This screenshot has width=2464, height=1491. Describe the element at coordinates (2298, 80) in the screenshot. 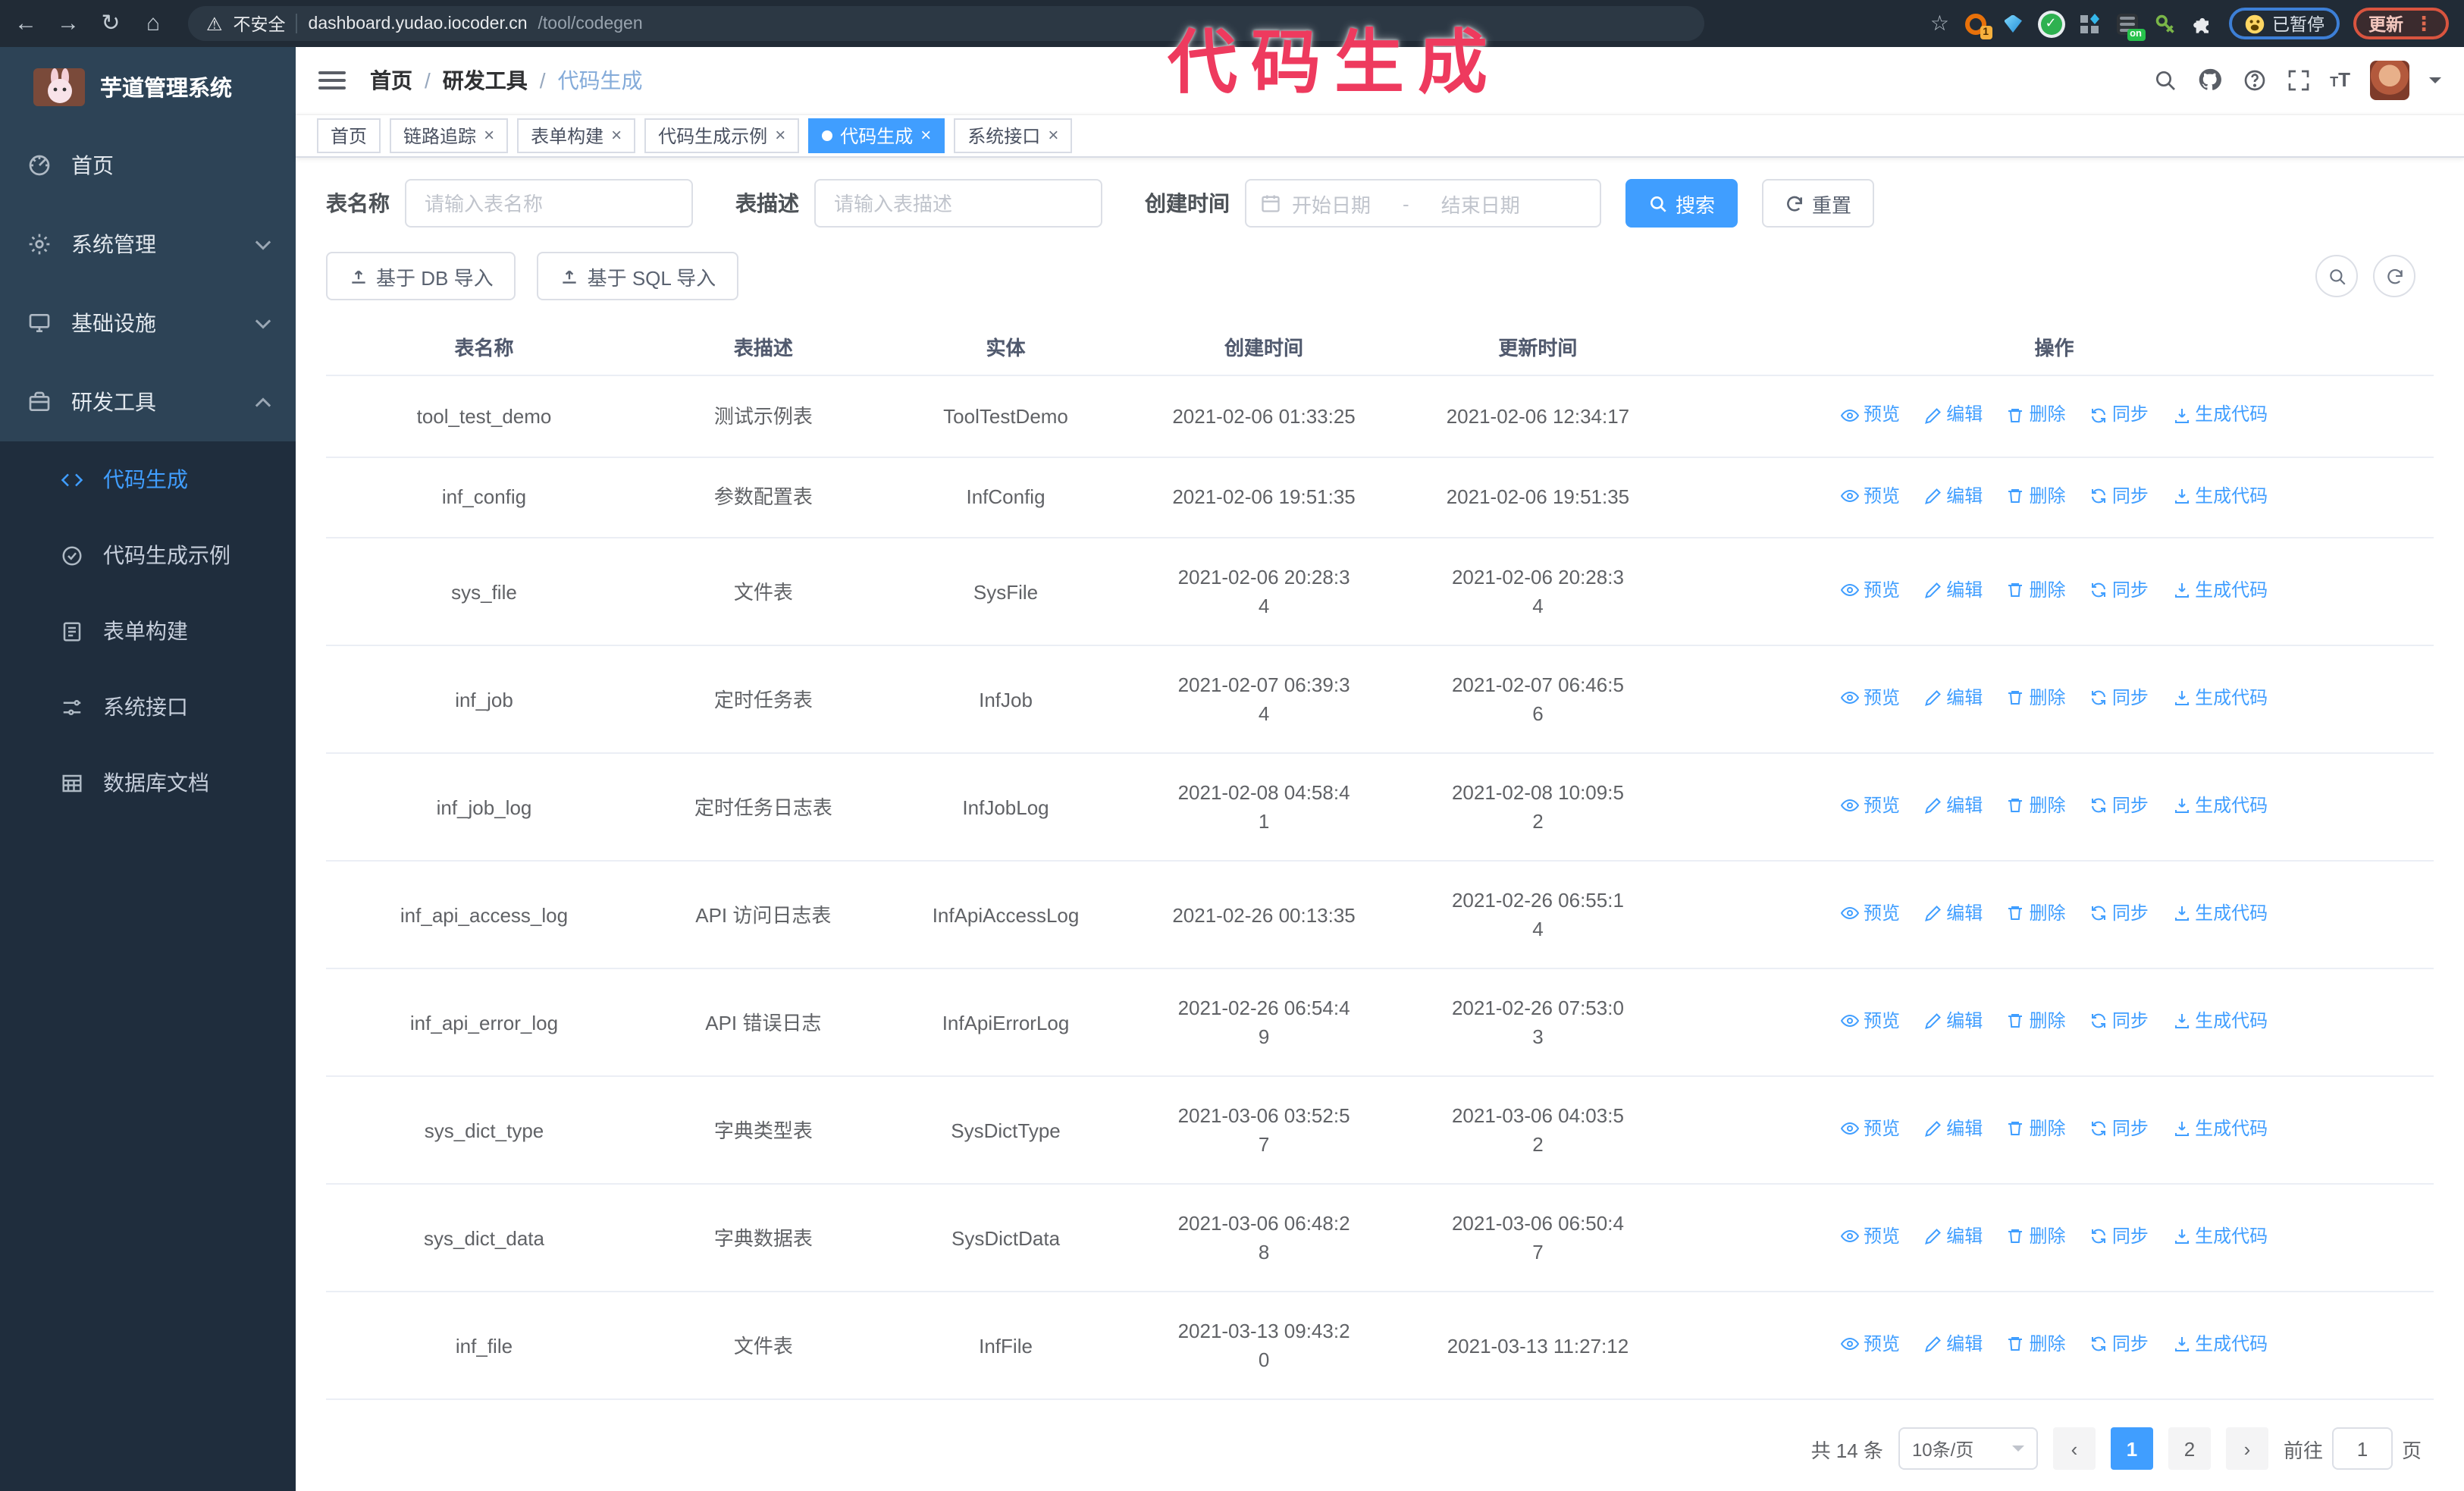

I see `fullscreen-icon` at that location.